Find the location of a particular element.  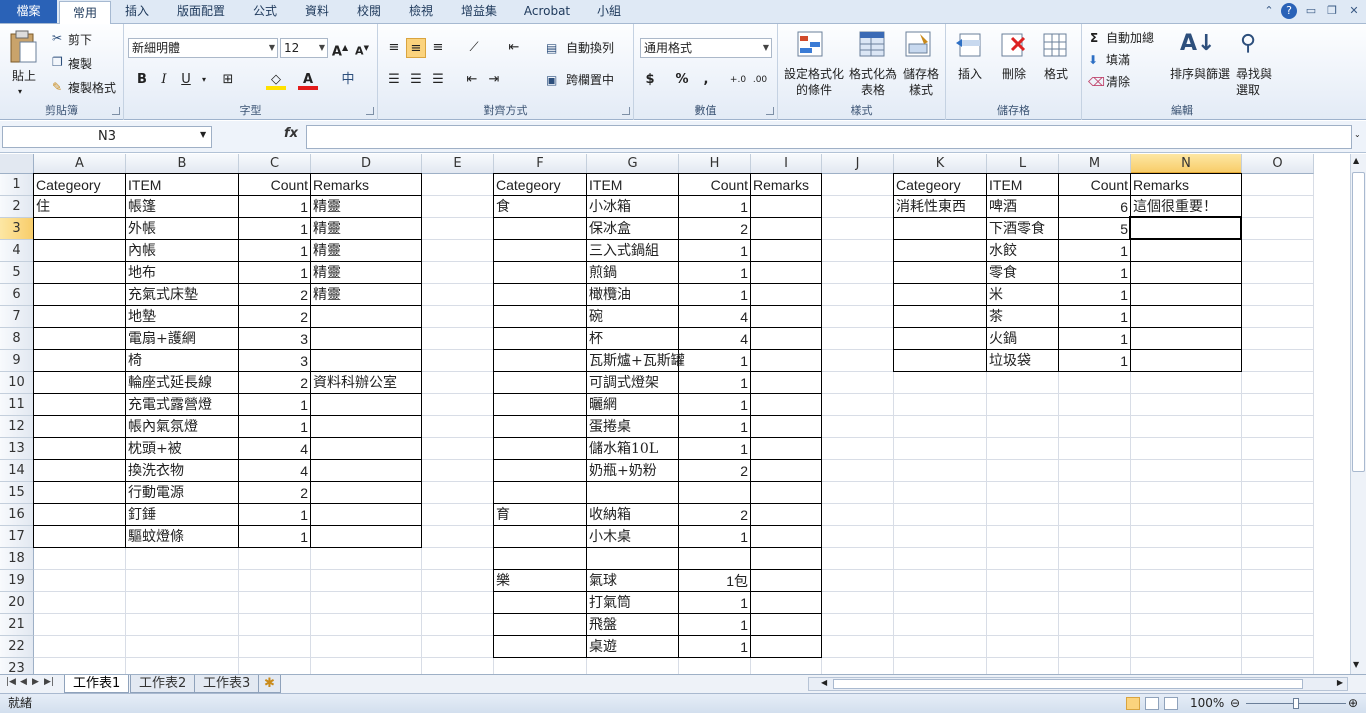

number-launcher-icon is located at coordinates (770, 111).